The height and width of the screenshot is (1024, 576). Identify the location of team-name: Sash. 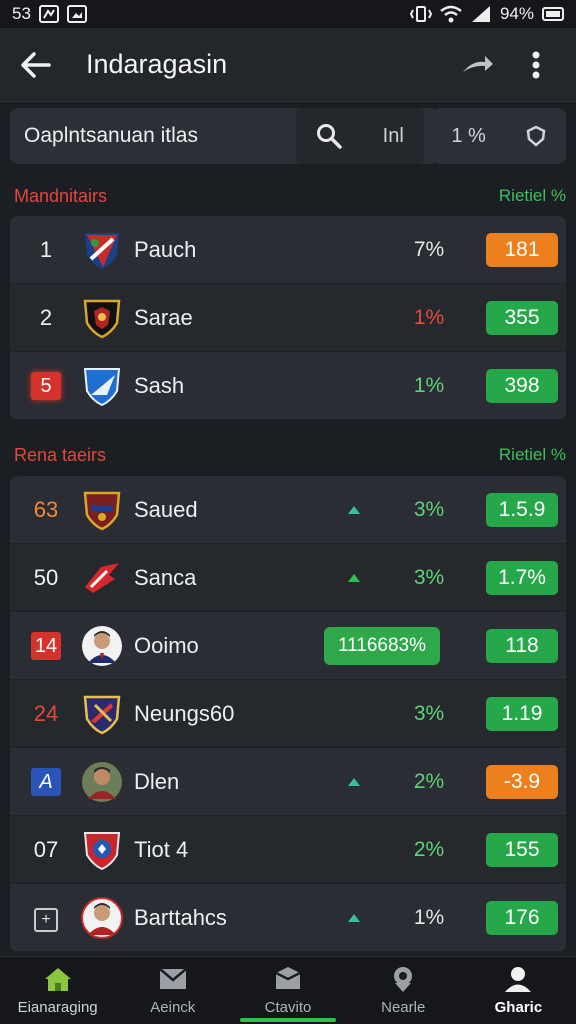
(159, 385).